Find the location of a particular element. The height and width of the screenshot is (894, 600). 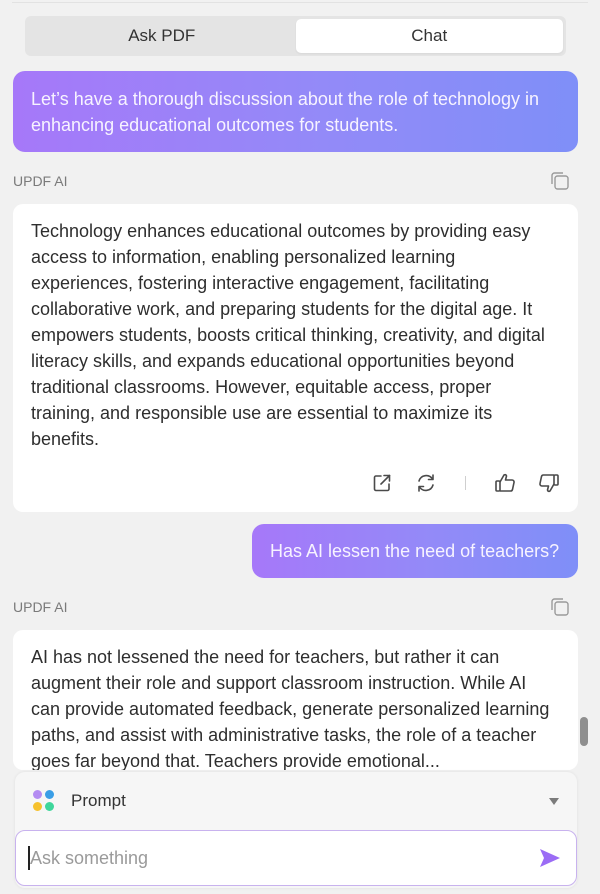

prompt-dots-icon is located at coordinates (44, 801).